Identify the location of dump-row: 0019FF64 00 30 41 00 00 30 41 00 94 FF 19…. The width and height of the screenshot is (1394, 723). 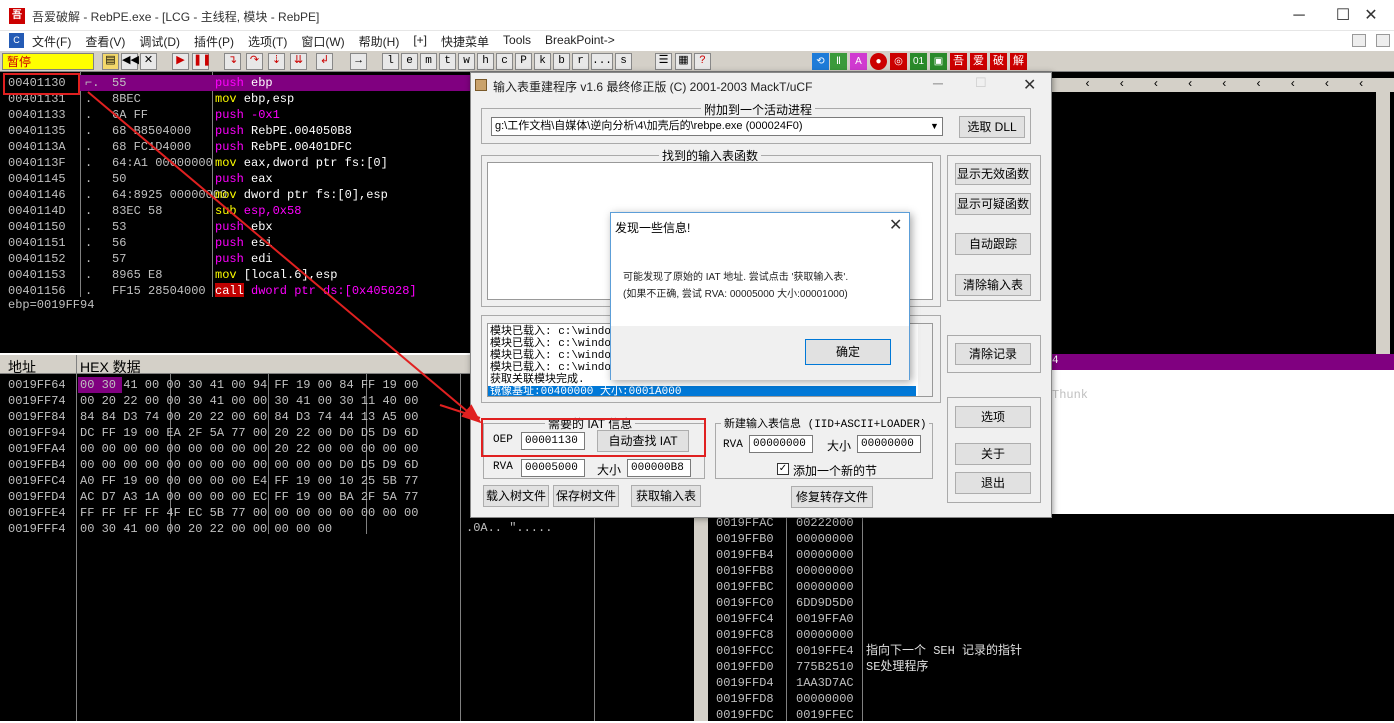
(213, 385).